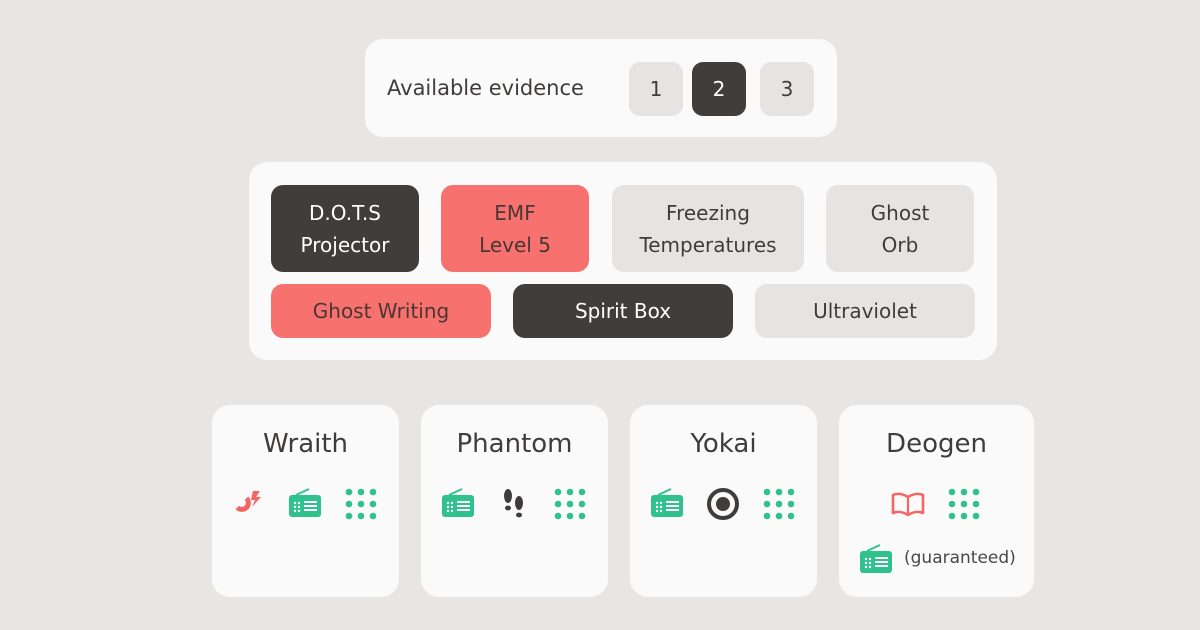 The image size is (1200, 630). What do you see at coordinates (723, 504) in the screenshot?
I see `ghost-orb-icon` at bounding box center [723, 504].